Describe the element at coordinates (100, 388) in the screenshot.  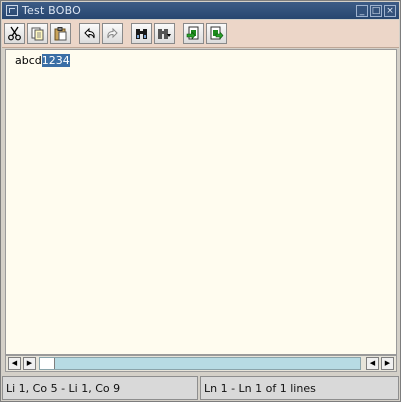
I see `selection-status: Li 1, Co 5 - Li 1, Co 9` at that location.